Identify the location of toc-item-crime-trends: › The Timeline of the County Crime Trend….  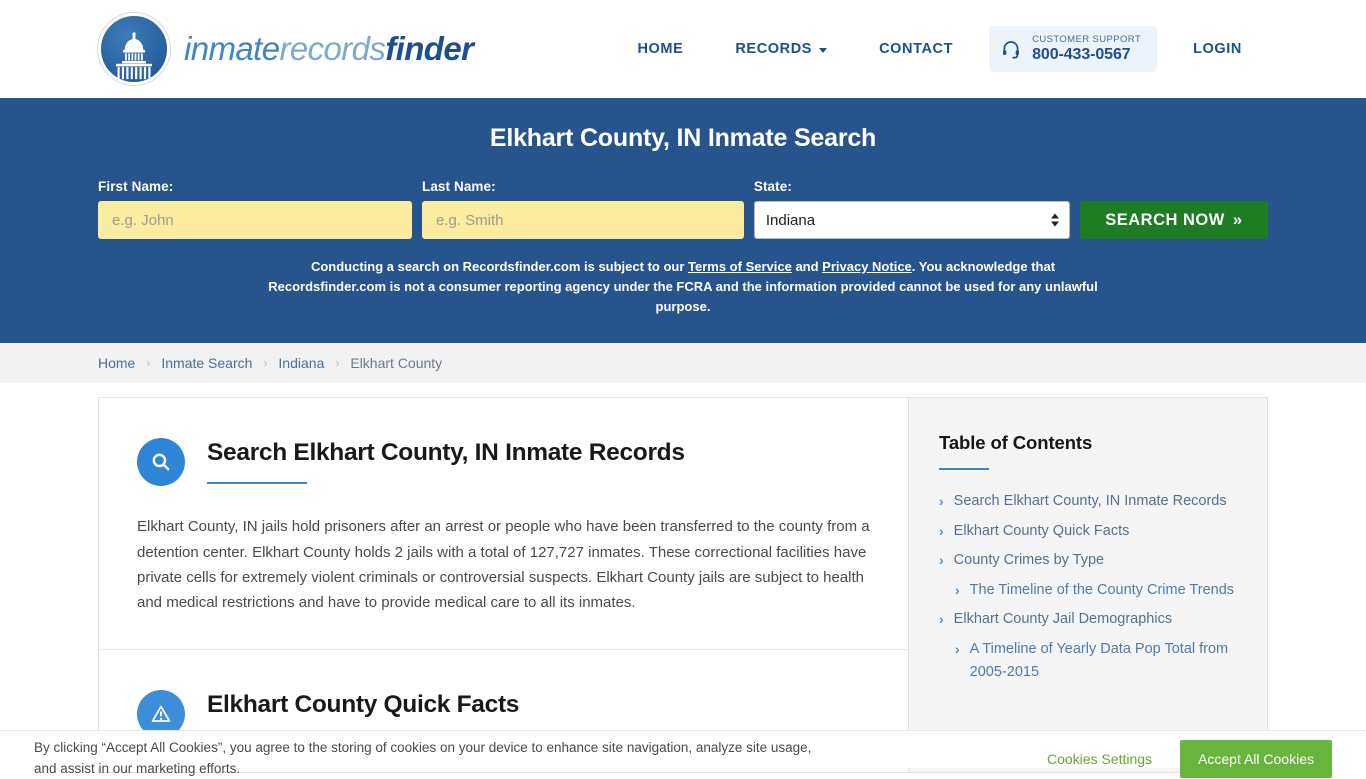
(1088, 590).